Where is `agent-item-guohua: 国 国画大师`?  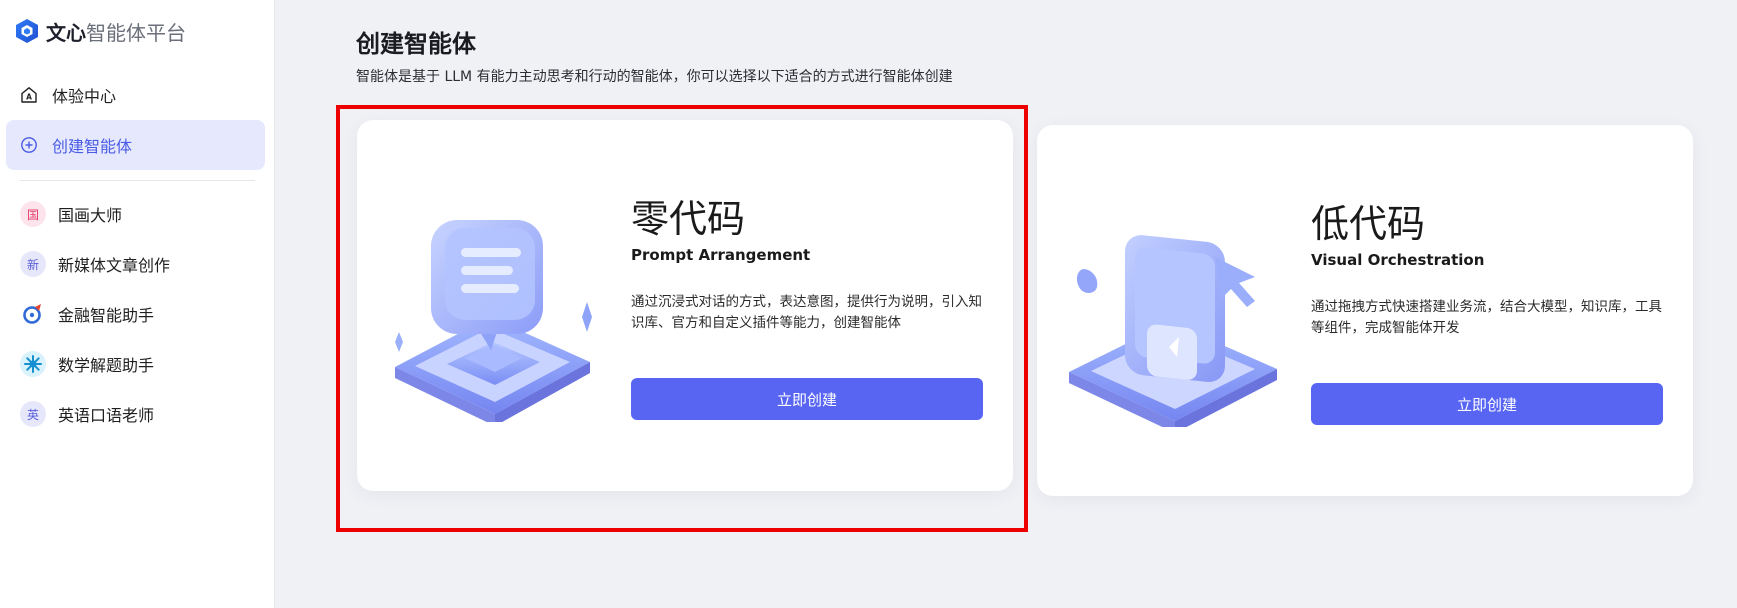
agent-item-guohua: 国 国画大师 is located at coordinates (135, 214).